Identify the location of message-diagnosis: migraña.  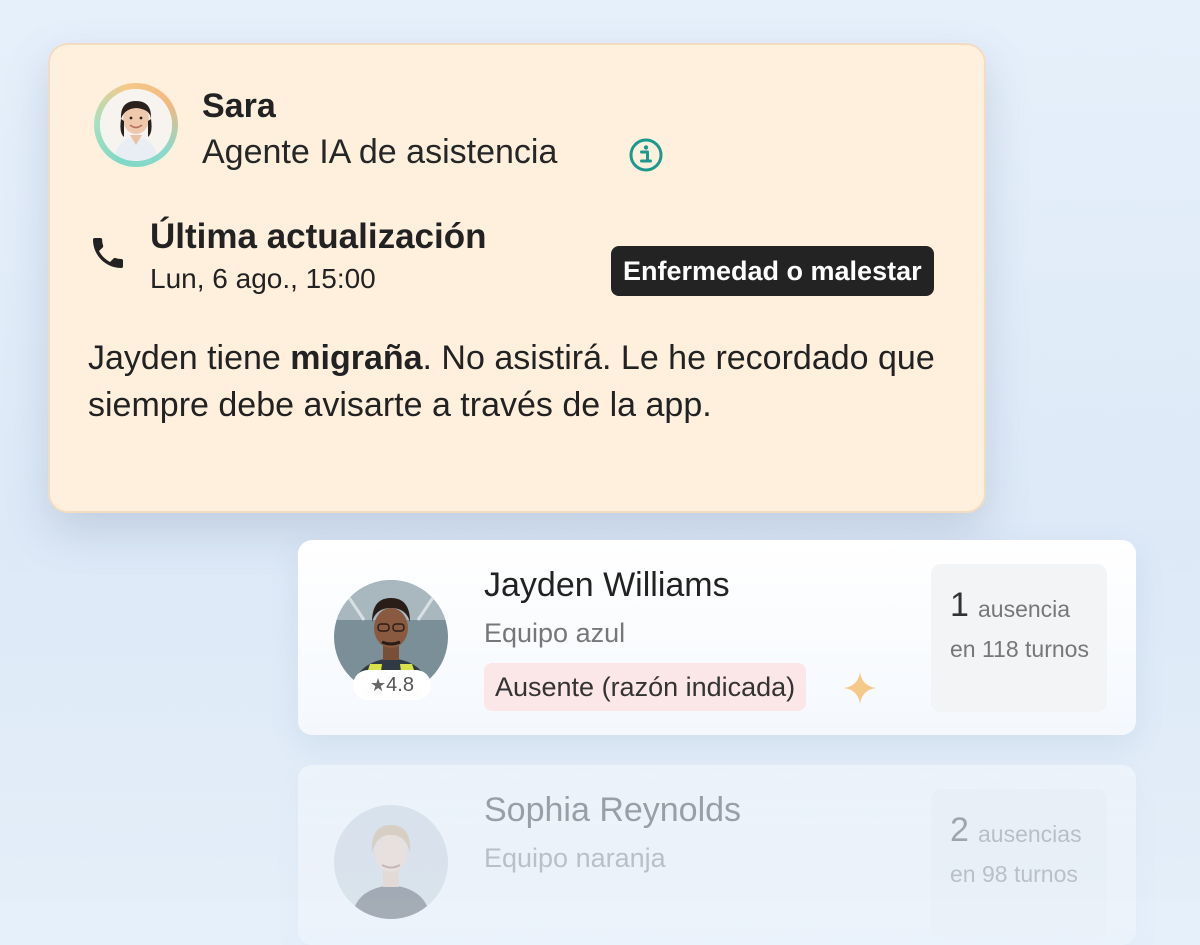
(356, 358).